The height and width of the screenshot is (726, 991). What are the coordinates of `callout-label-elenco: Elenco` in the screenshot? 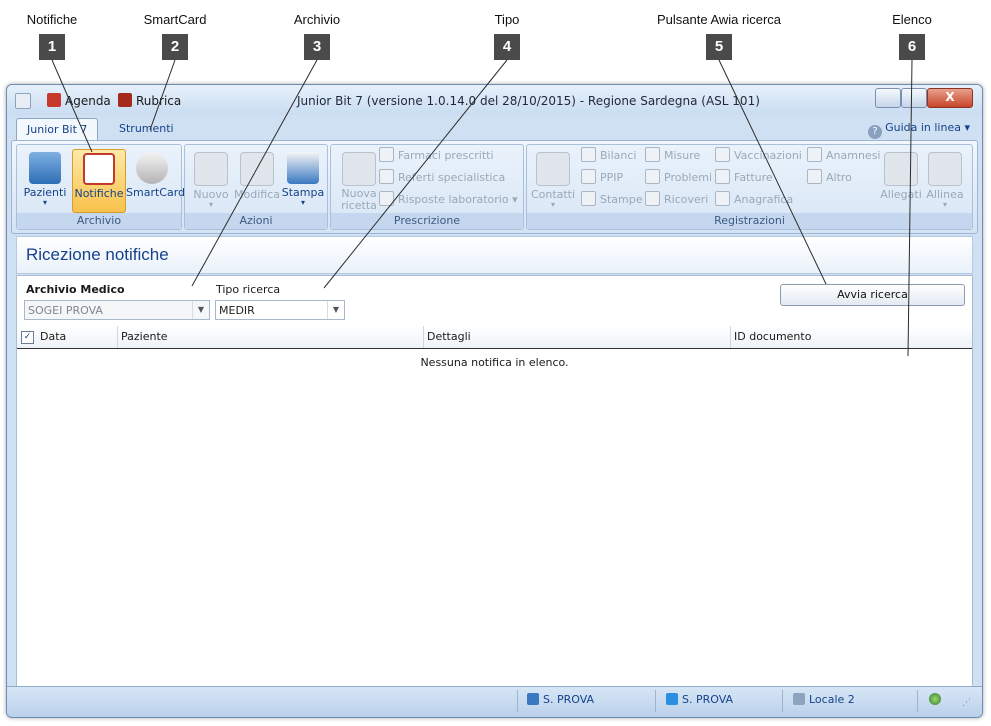 It's located at (912, 19).